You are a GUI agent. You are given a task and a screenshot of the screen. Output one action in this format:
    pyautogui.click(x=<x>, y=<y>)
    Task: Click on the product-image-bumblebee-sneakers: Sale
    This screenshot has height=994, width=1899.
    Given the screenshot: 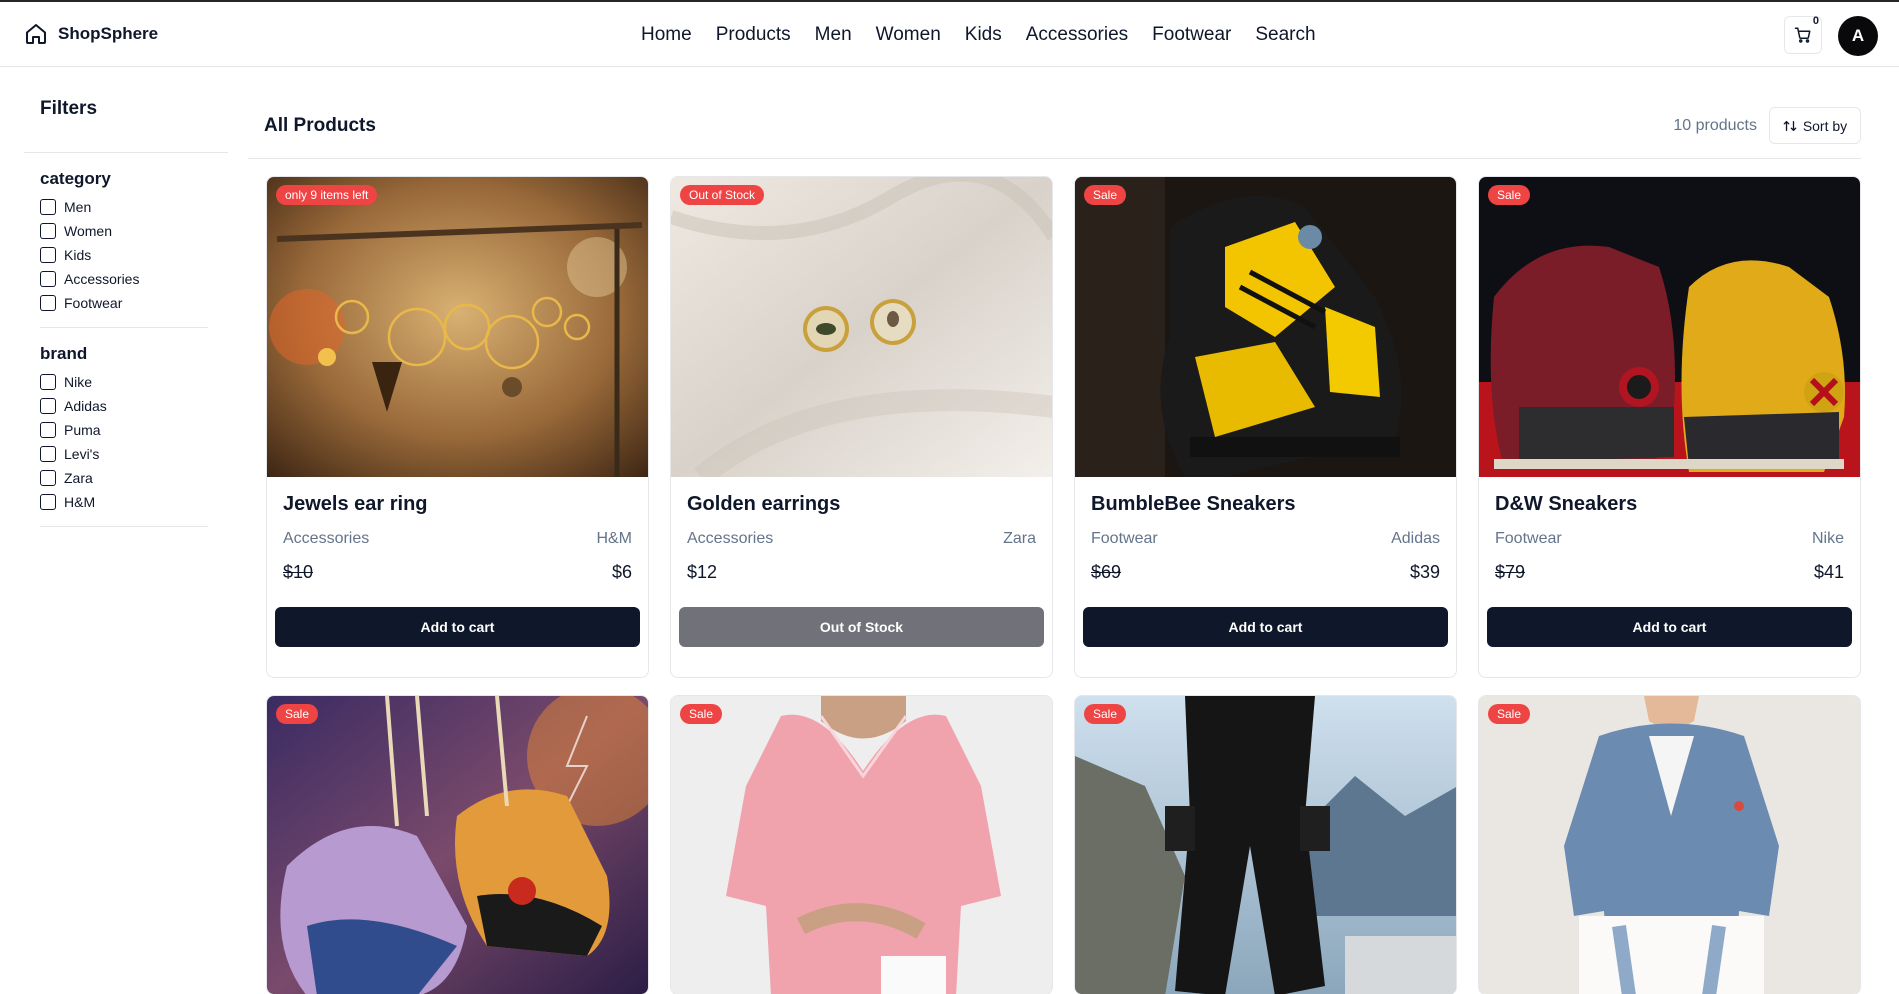 What is the action you would take?
    pyautogui.click(x=1265, y=327)
    